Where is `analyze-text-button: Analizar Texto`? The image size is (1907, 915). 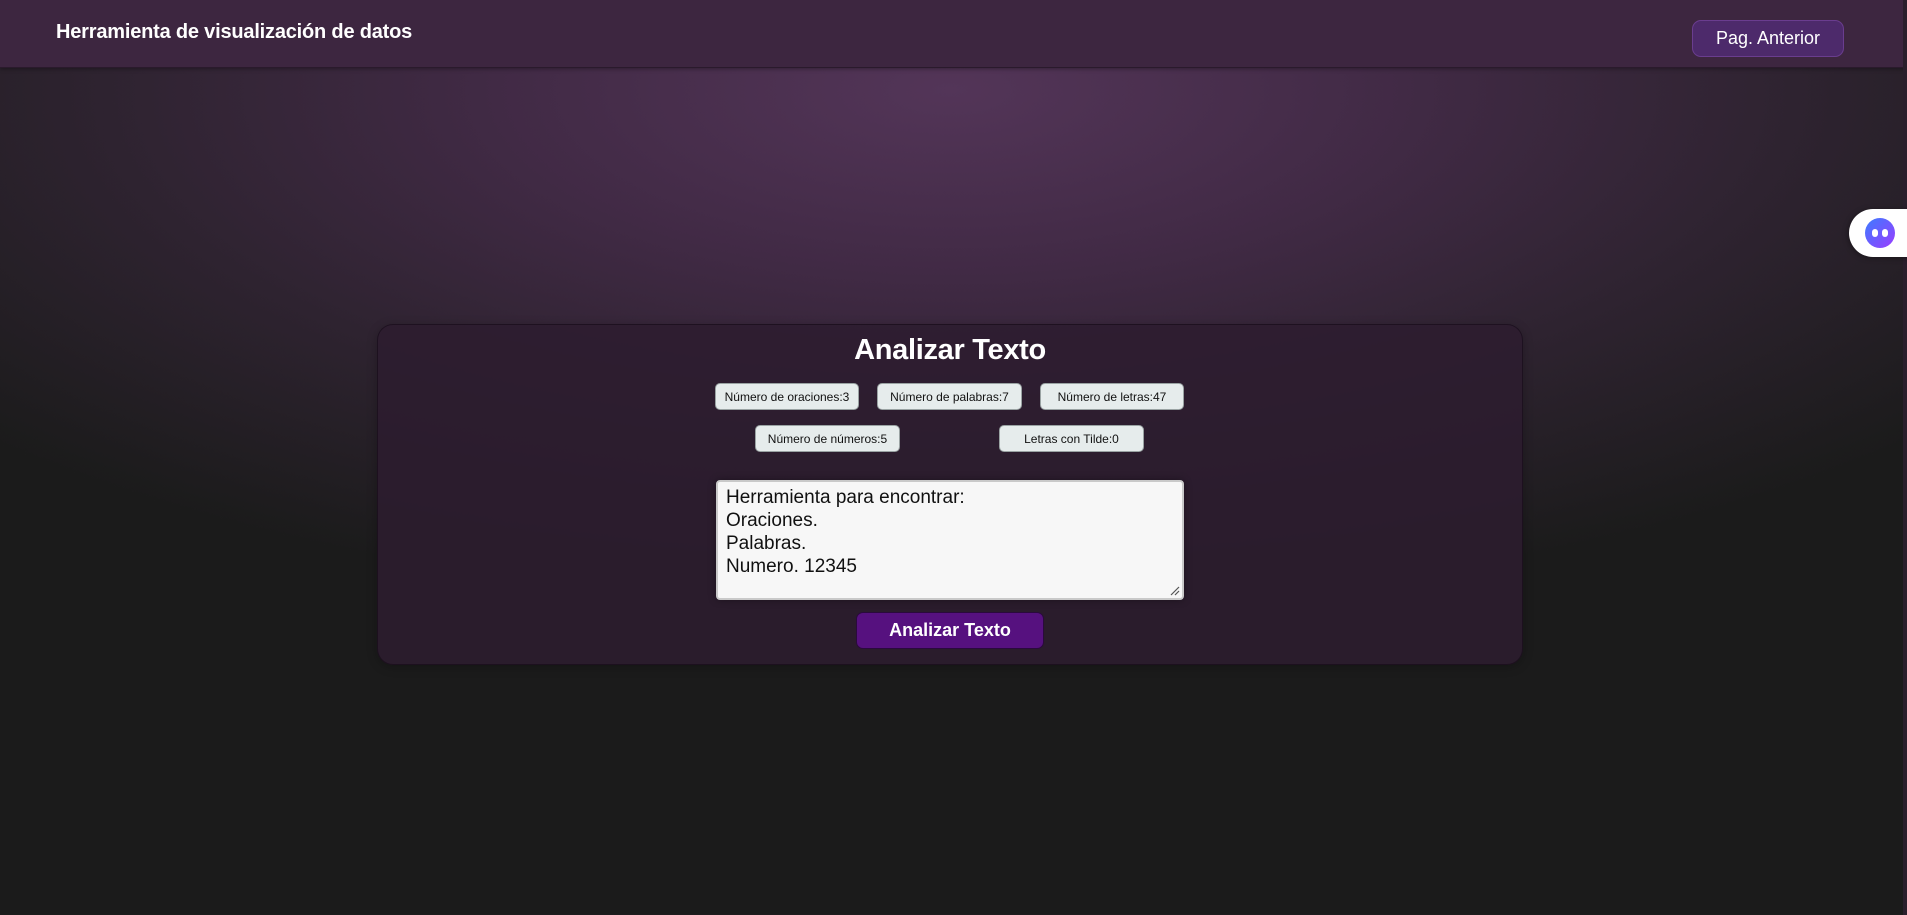
analyze-text-button: Analizar Texto is located at coordinates (950, 630).